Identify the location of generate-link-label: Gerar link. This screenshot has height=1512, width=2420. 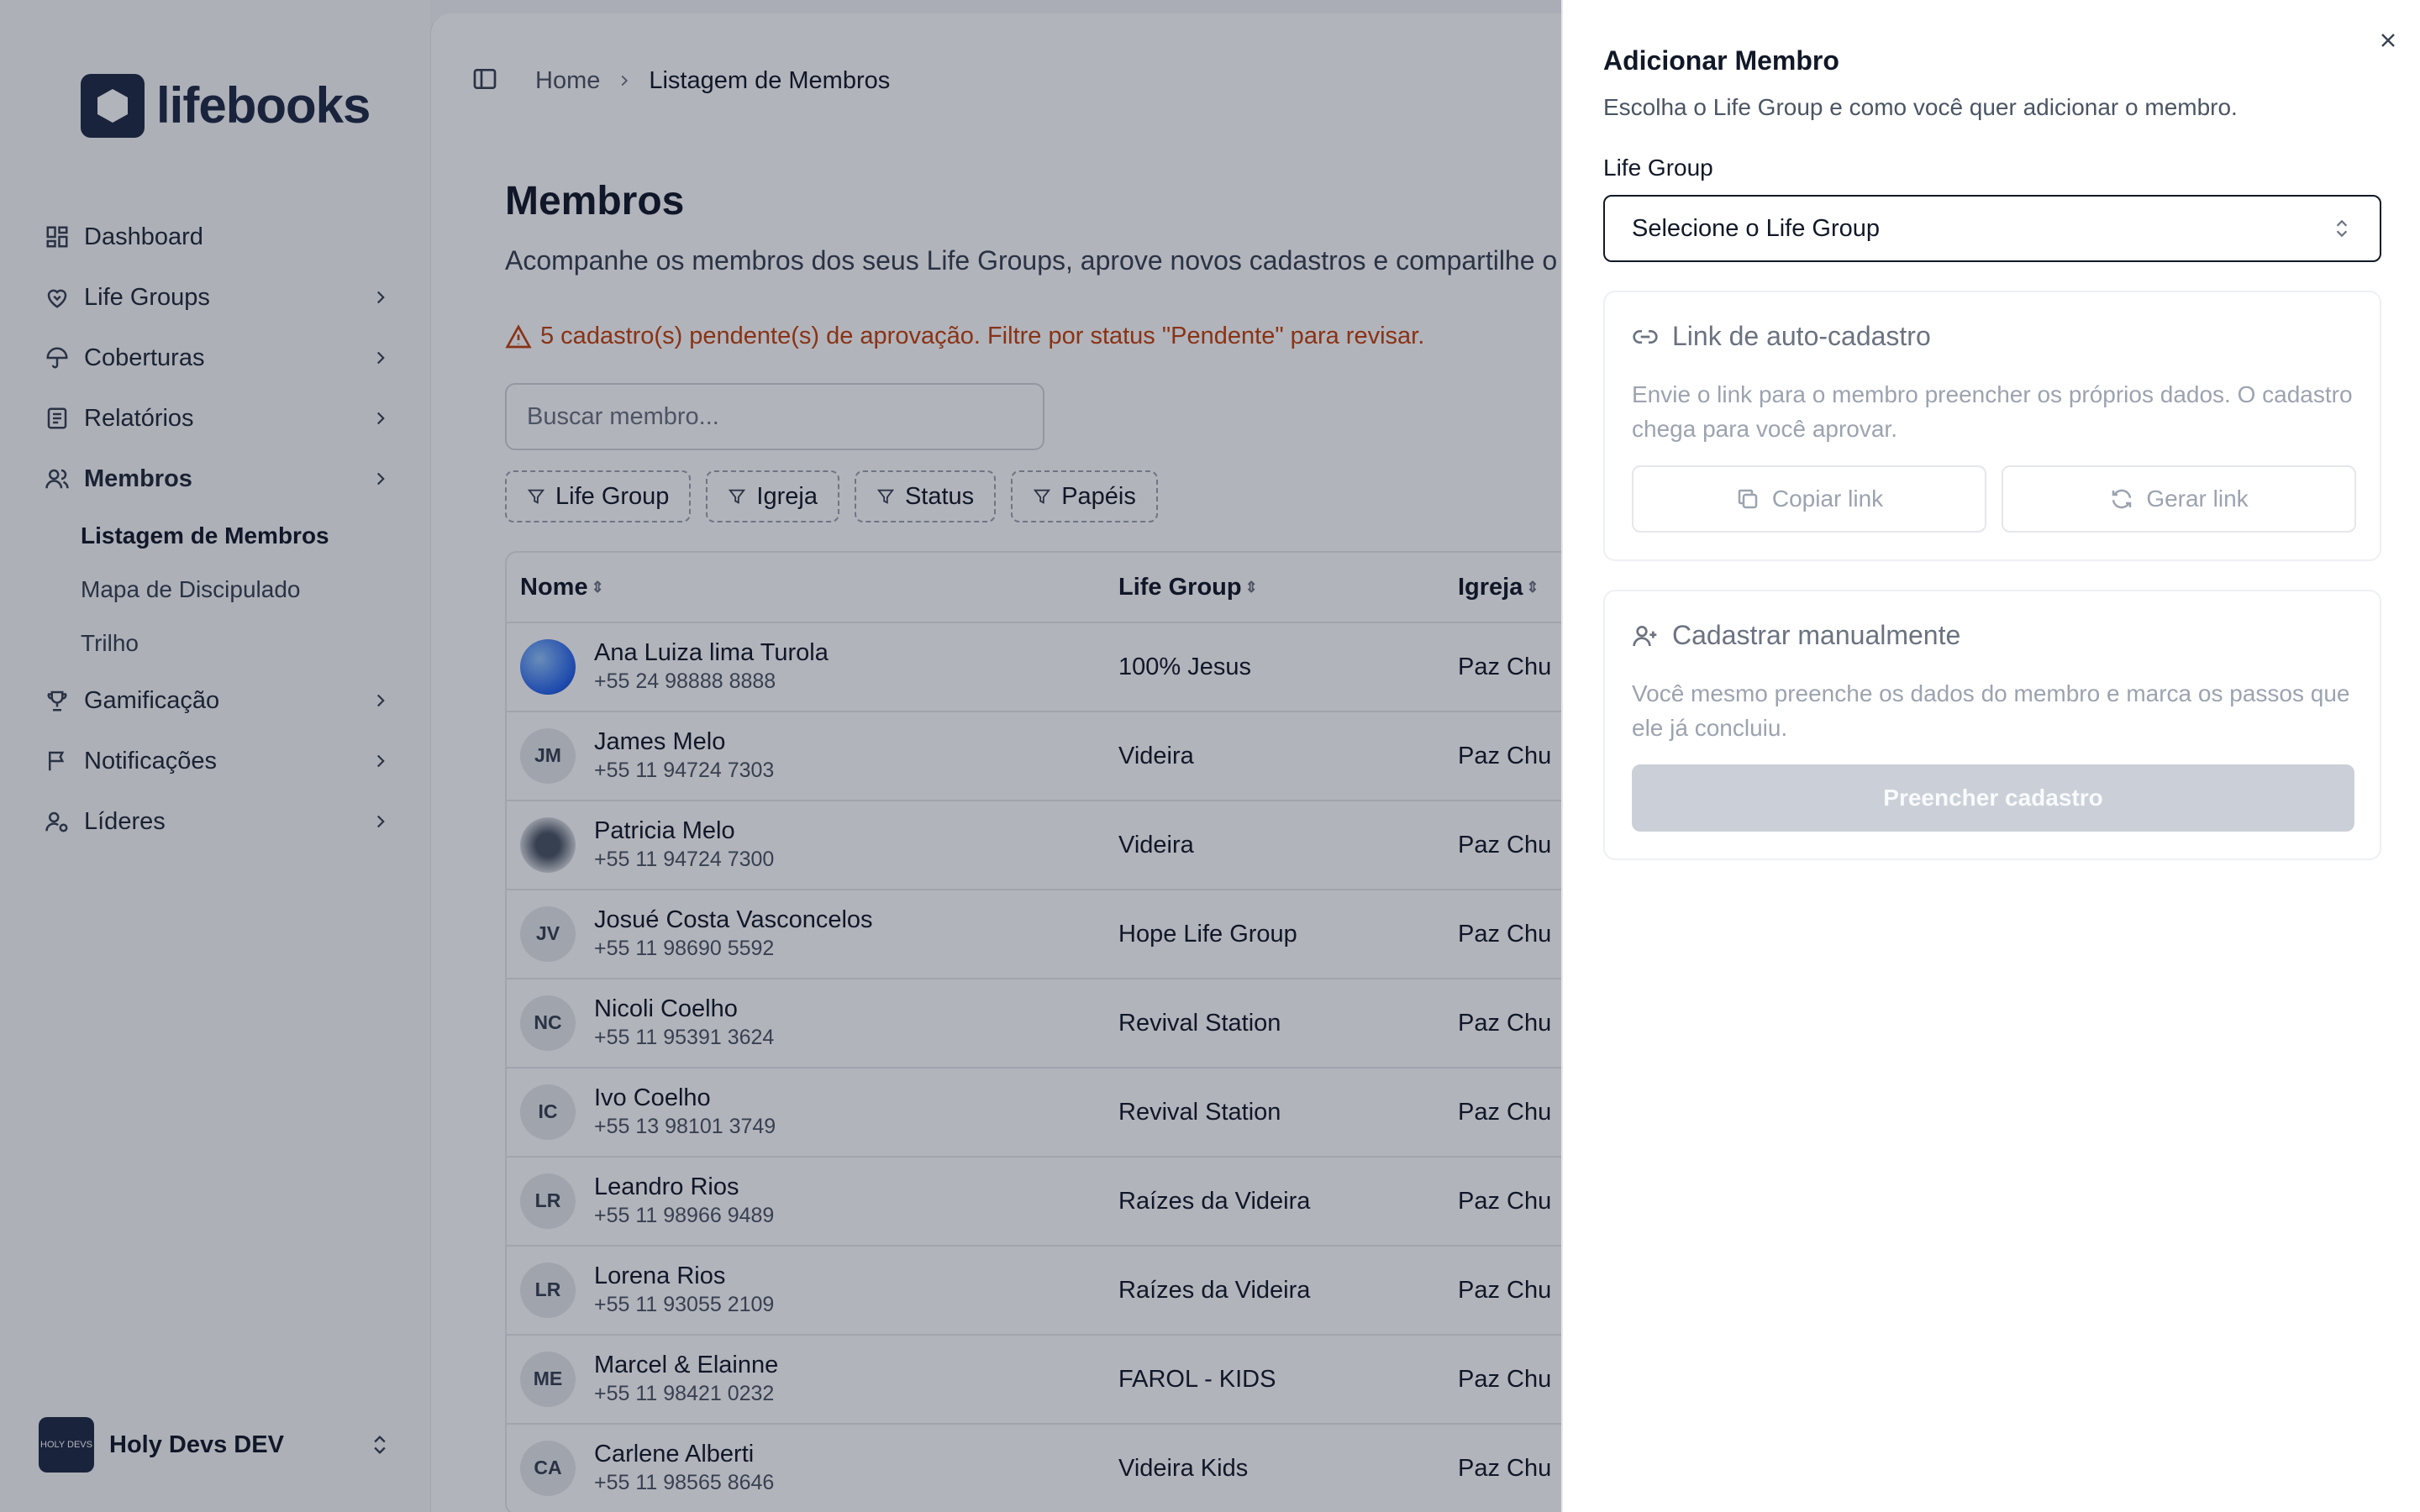
(2197, 499).